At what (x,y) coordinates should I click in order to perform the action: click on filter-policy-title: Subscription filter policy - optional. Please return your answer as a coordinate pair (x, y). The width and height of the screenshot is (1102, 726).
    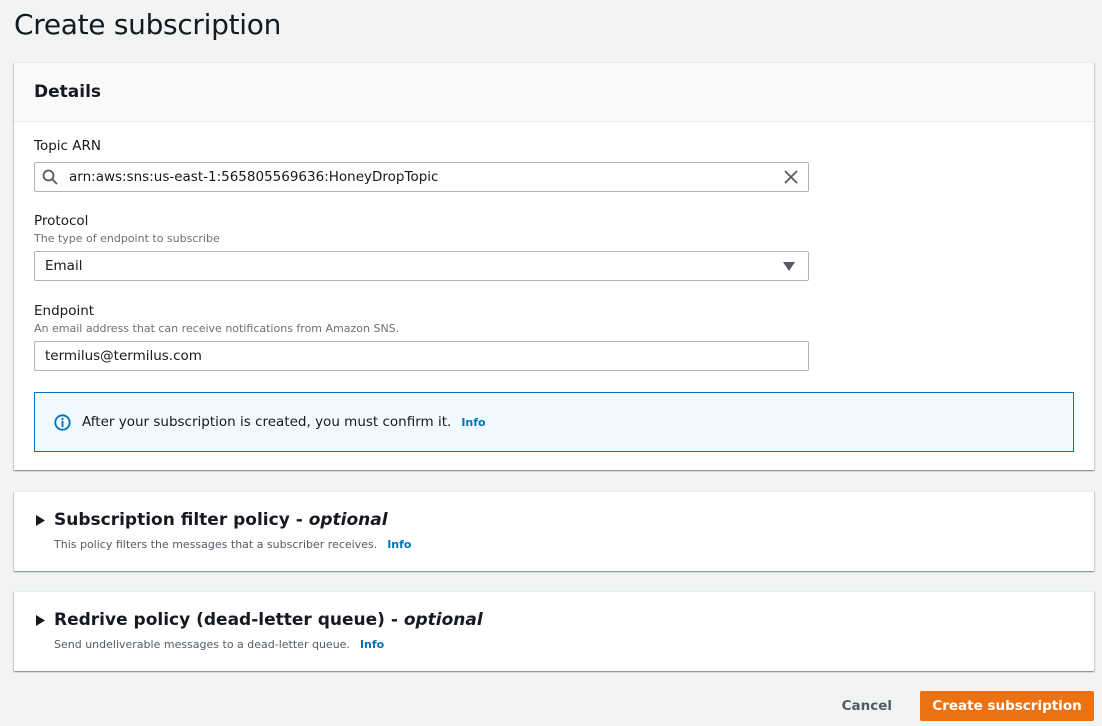
    Looking at the image, I should click on (221, 520).